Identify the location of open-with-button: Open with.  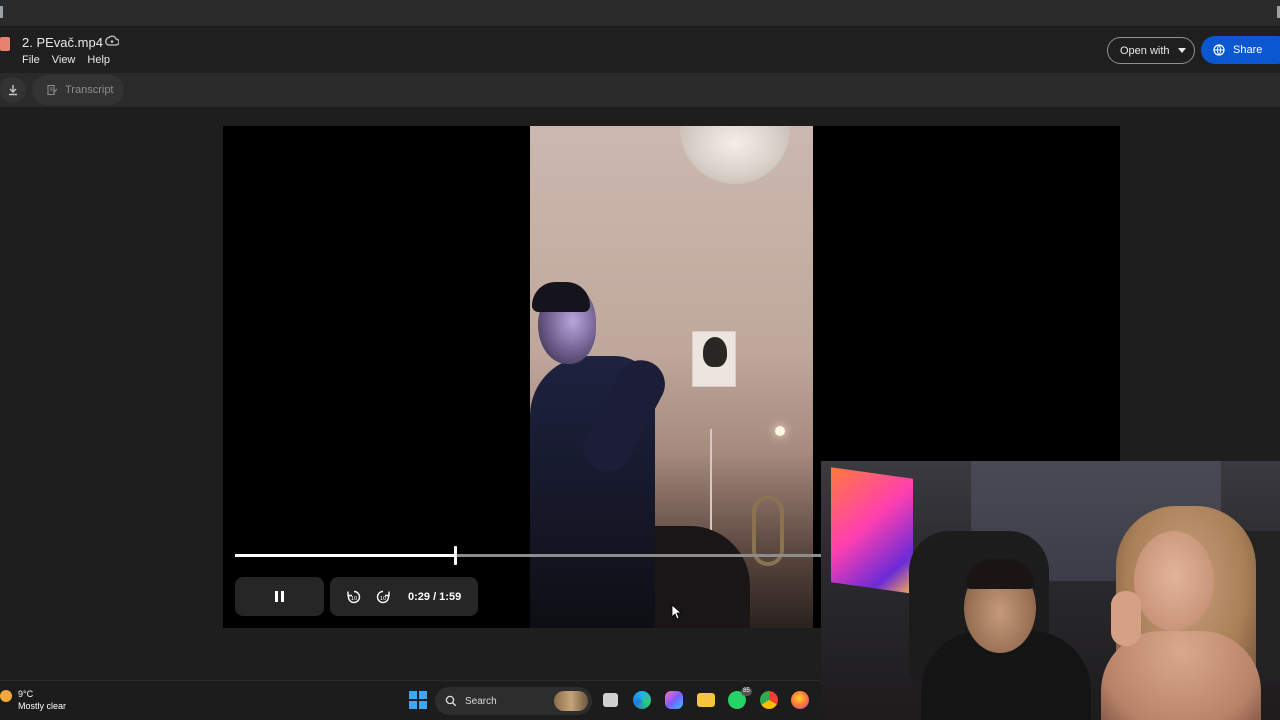
(1151, 50).